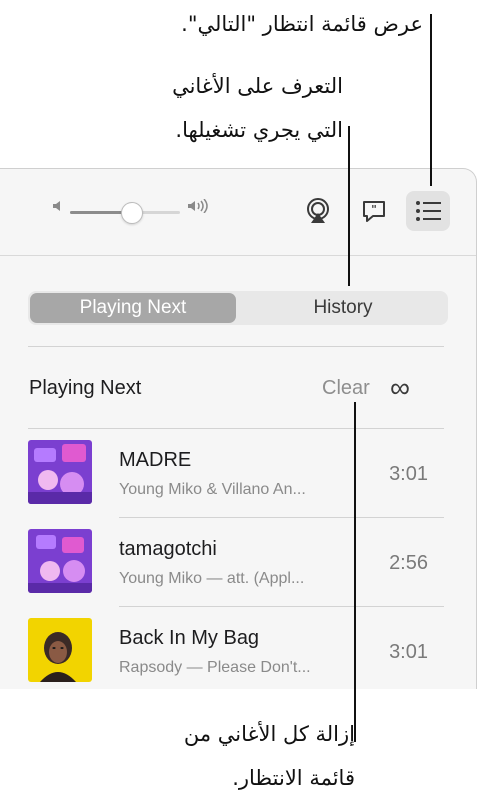 The image size is (481, 800). Describe the element at coordinates (269, 756) in the screenshot. I see `callout-clear: إزالة كل الأغاني من قائمة الانتظار.` at that location.